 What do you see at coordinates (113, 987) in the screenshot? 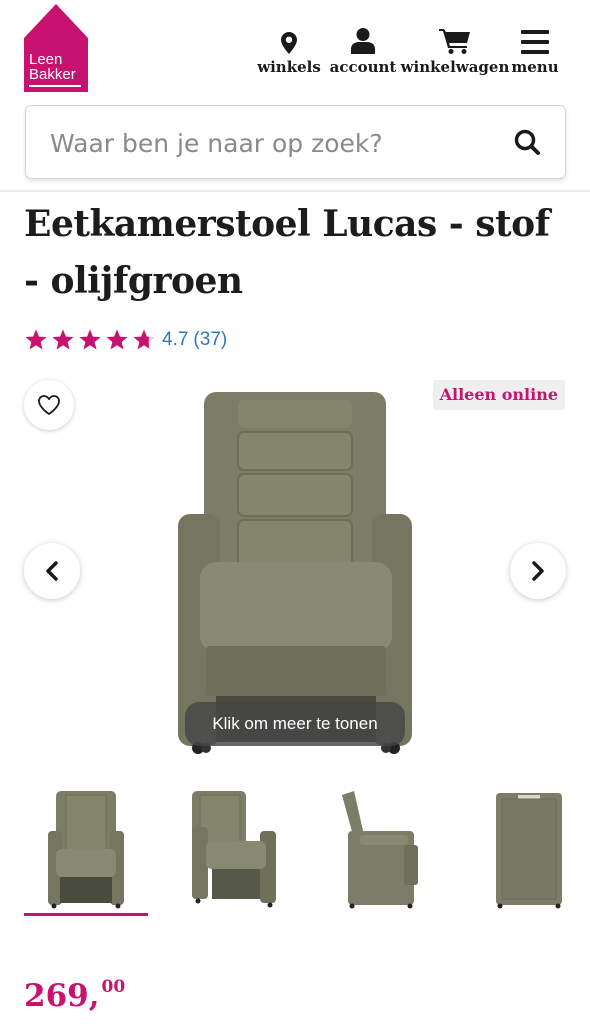
I see `price-cents: 00` at bounding box center [113, 987].